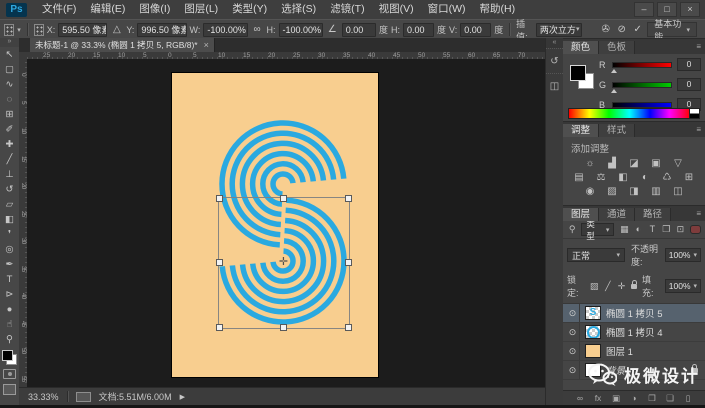  I want to click on filter-image-icon: ▦, so click(624, 229).